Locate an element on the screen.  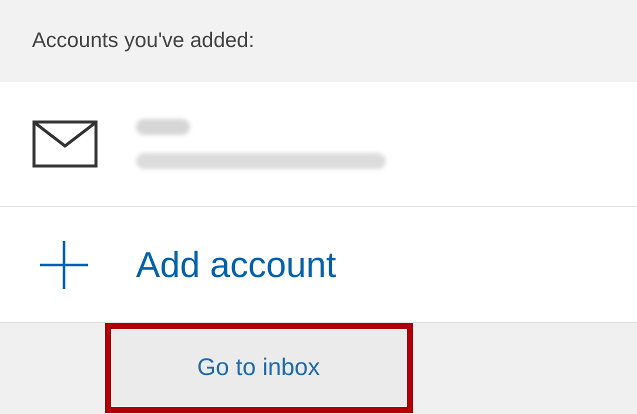
plus-icon is located at coordinates (64, 264).